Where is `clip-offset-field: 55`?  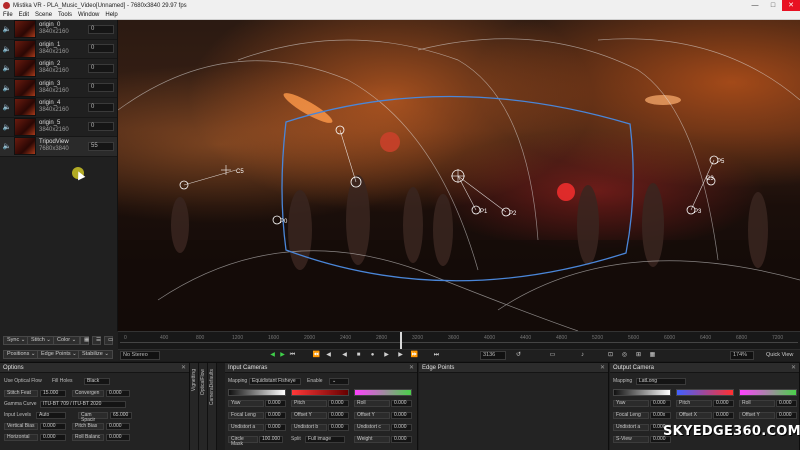
clip-offset-field: 55 is located at coordinates (101, 146).